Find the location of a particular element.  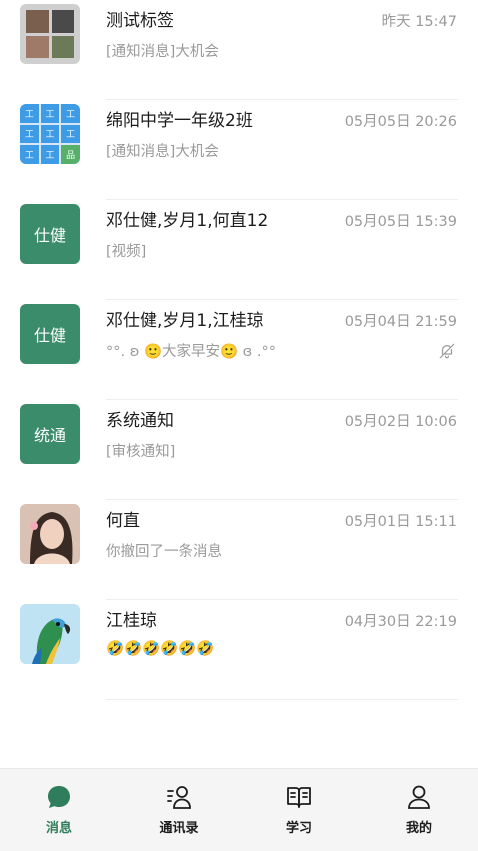

conversation-preview: [审核通知] is located at coordinates (141, 452).